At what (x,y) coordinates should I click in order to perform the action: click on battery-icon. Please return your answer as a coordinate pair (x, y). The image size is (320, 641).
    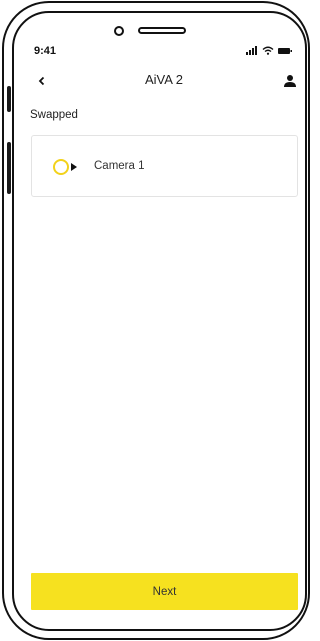
    Looking at the image, I should click on (285, 50).